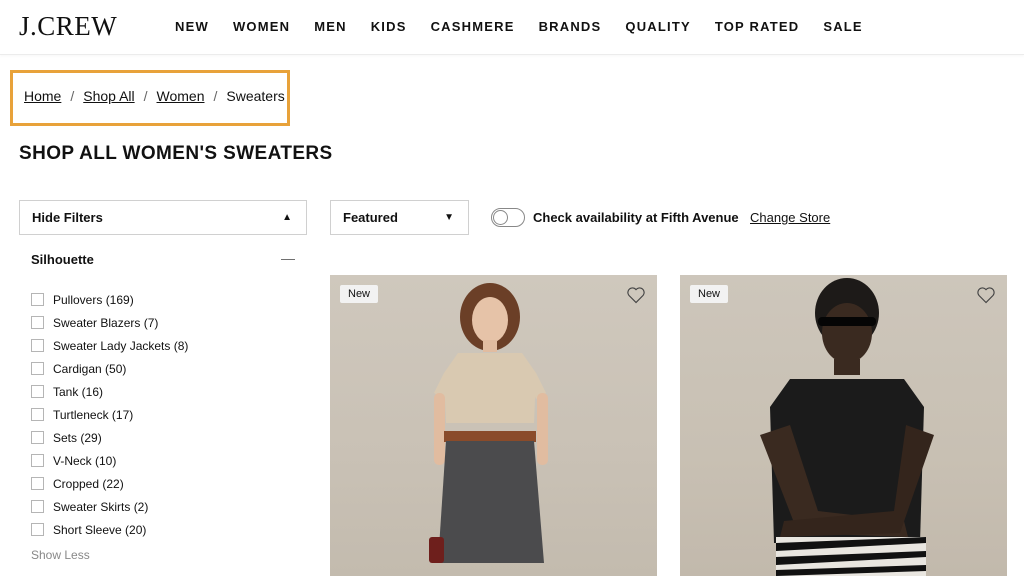  I want to click on change-store-link: Change Store, so click(790, 217).